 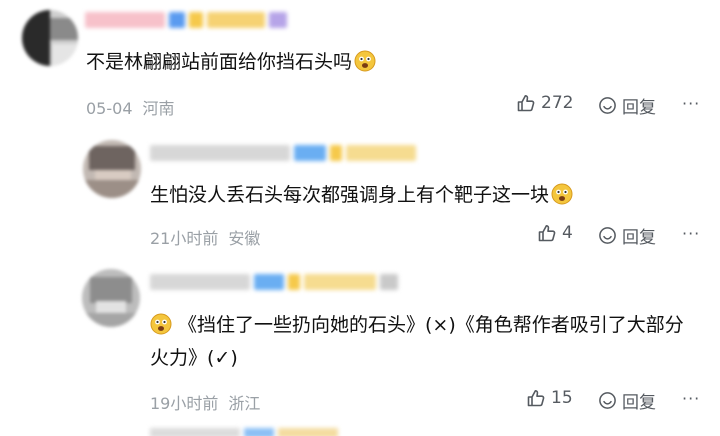 What do you see at coordinates (244, 238) in the screenshot?
I see `comment-location: 安徽` at bounding box center [244, 238].